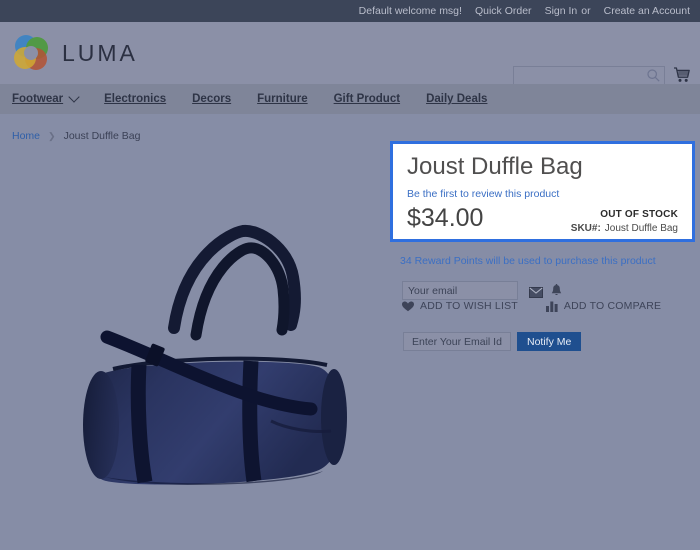 Image resolution: width=700 pixels, height=550 pixels. I want to click on breadcrumb-home: Home, so click(26, 136).